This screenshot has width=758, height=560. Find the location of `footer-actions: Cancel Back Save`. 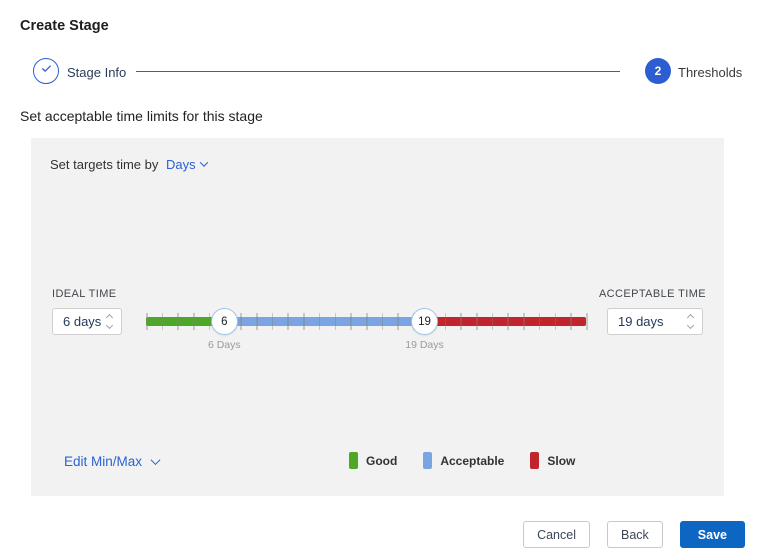

footer-actions: Cancel Back Save is located at coordinates (634, 534).